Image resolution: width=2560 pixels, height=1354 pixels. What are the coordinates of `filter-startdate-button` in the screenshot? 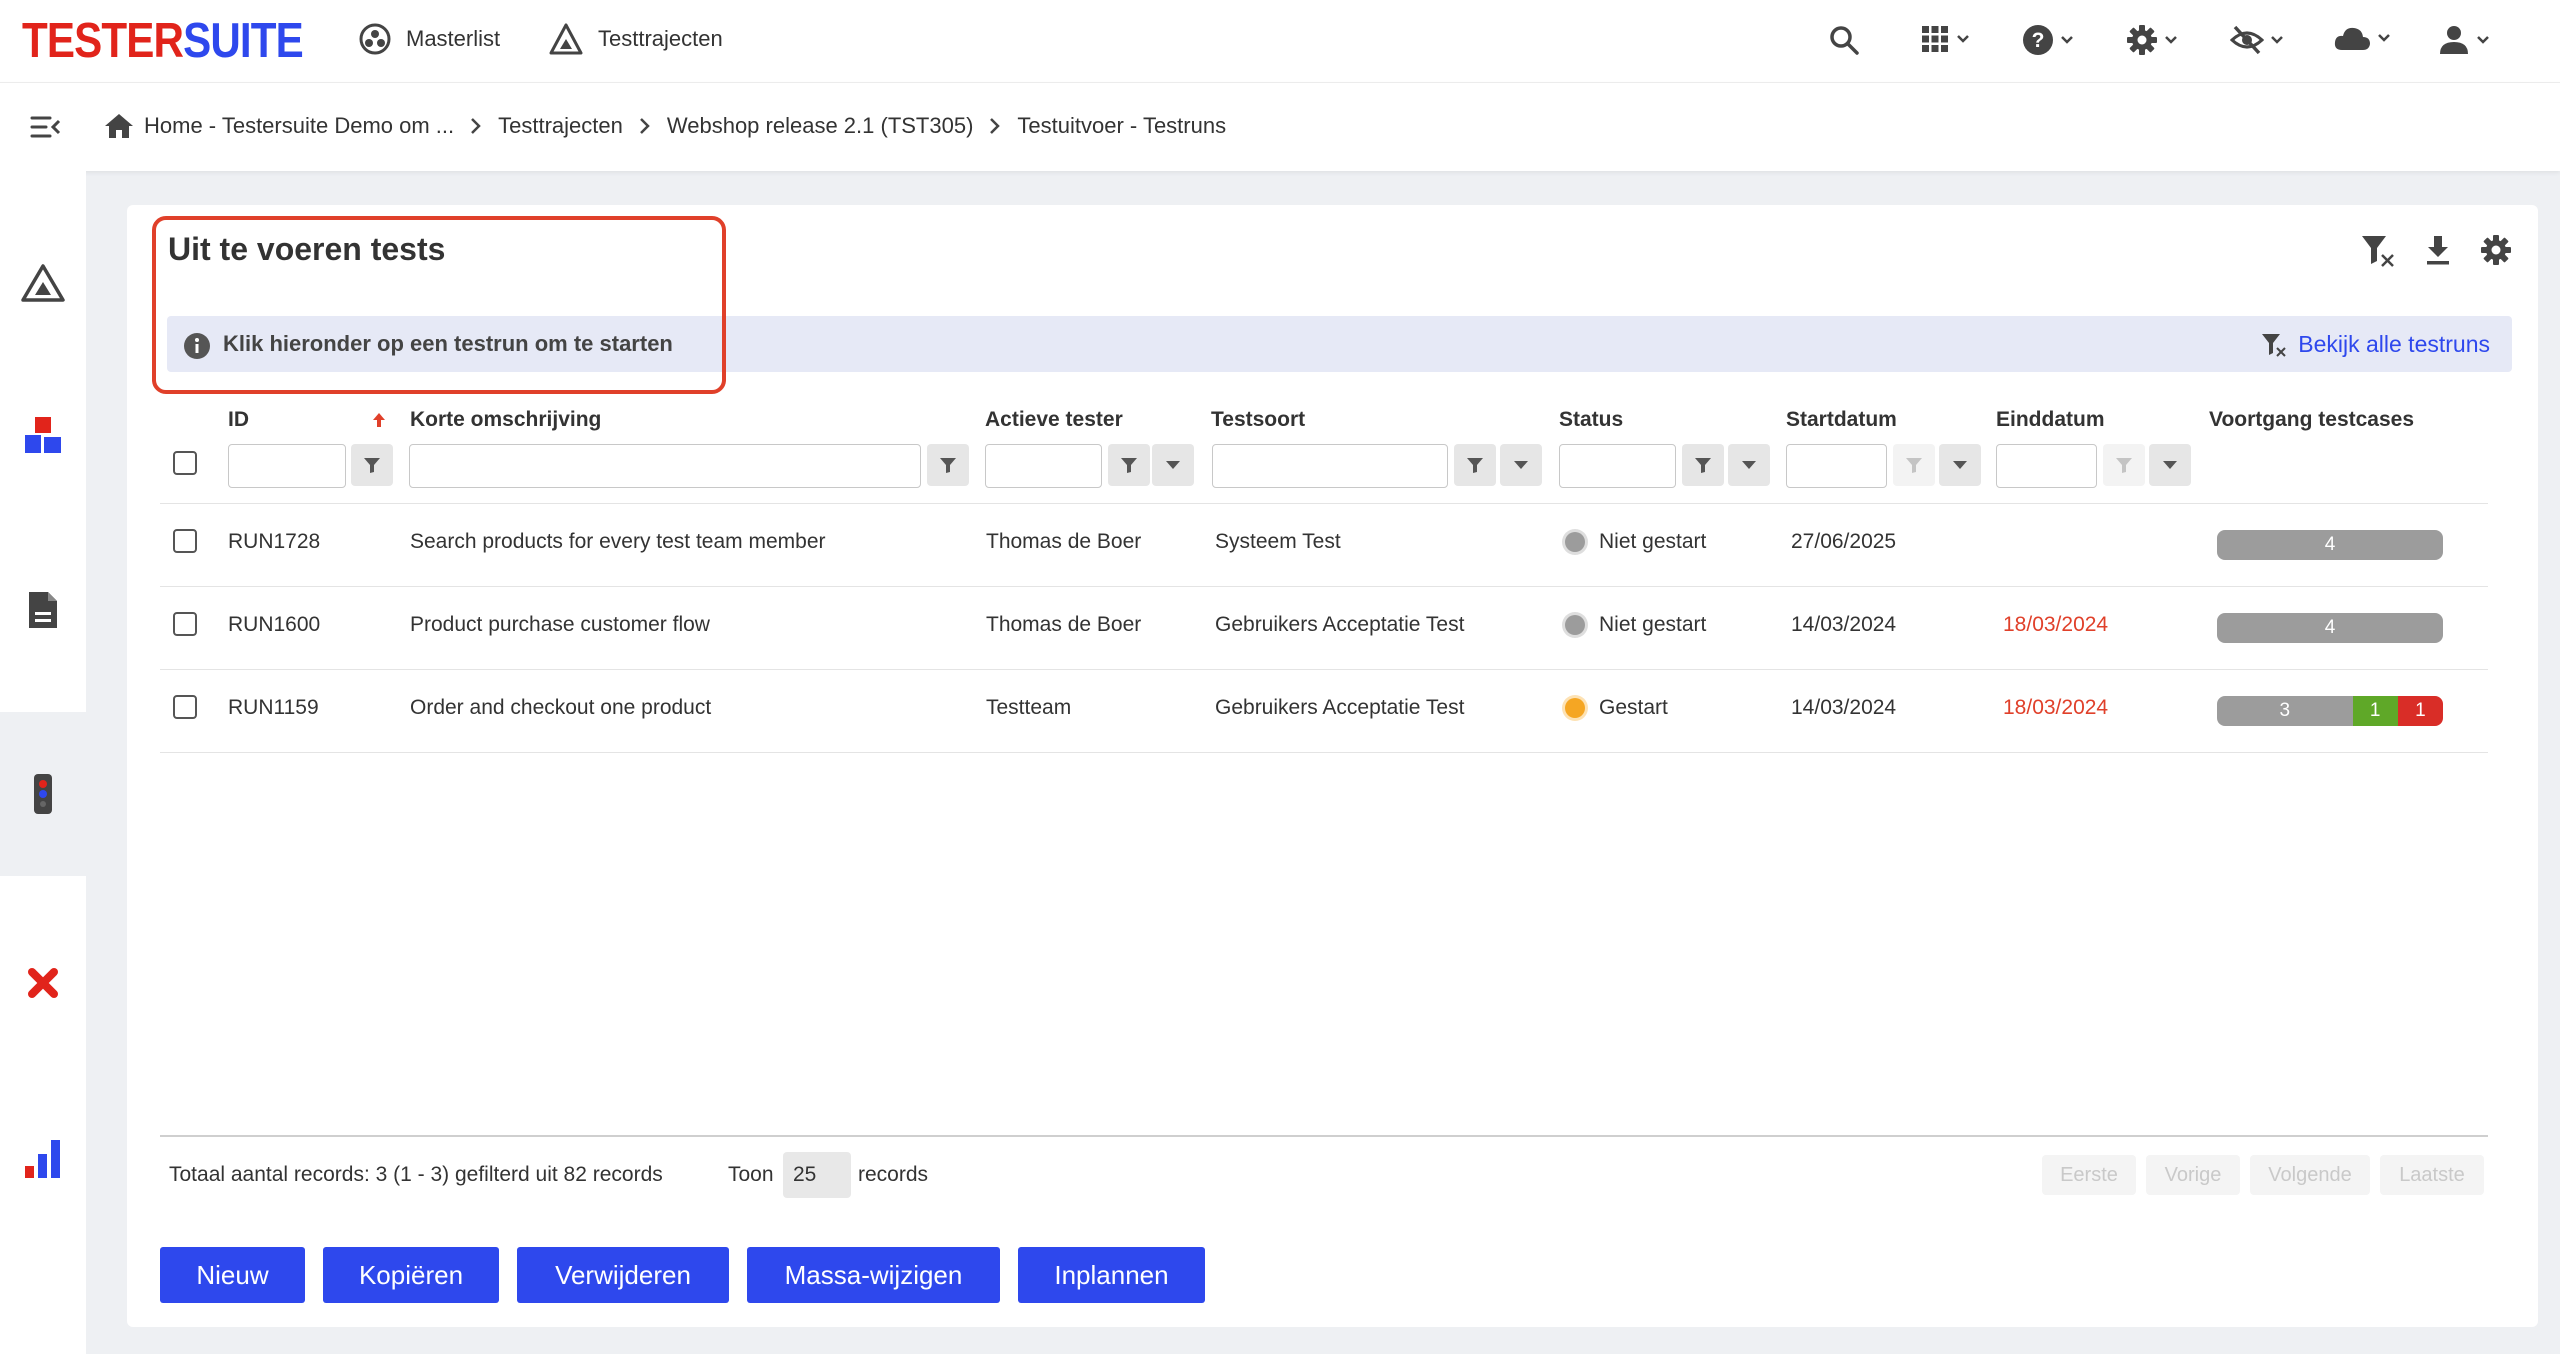 It's located at (1914, 465).